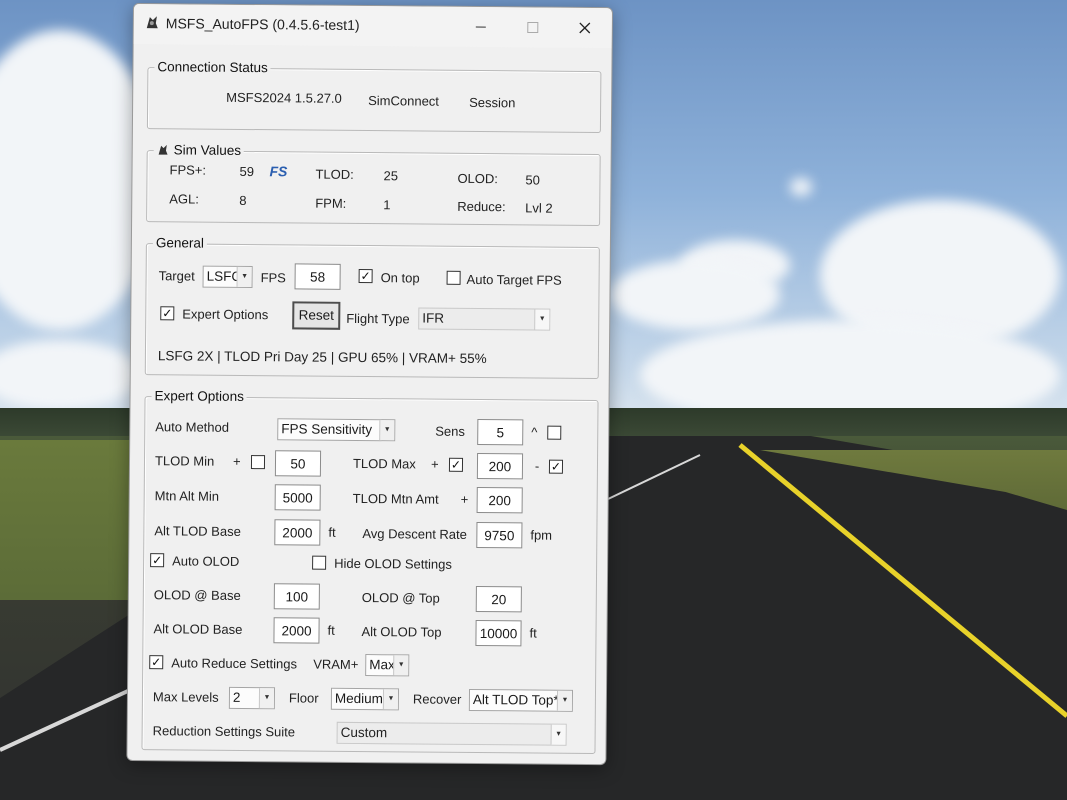 The image size is (1067, 800). I want to click on reset-button: Reset, so click(316, 315).